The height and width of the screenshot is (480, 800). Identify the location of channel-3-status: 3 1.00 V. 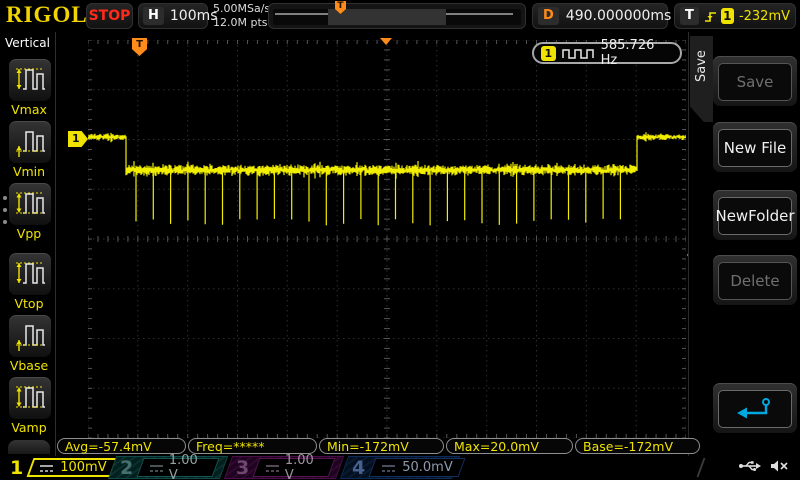
(284, 466).